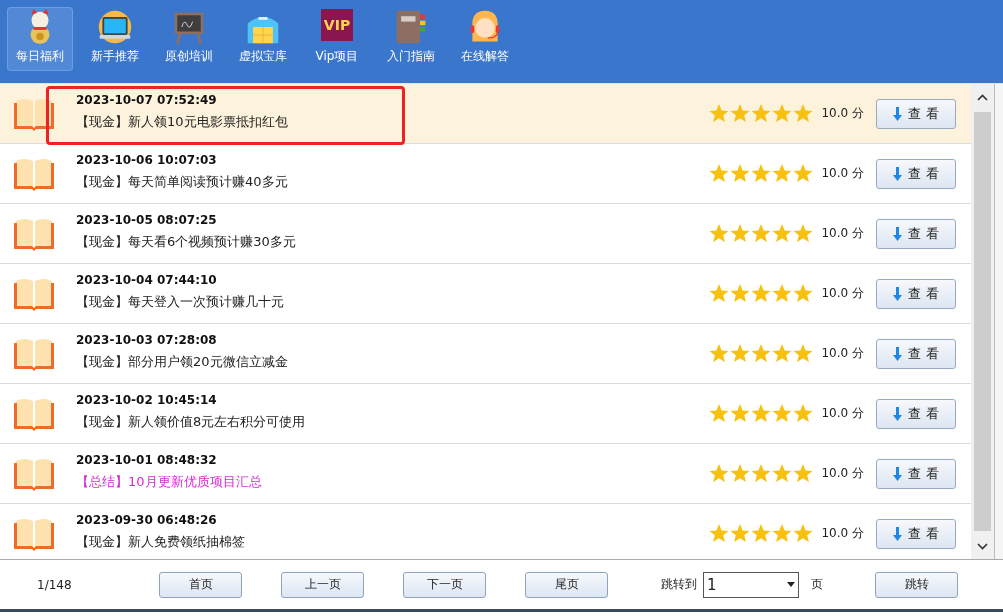  I want to click on item-title: 【现金】每天登入一次预计赚几十元, so click(180, 301).